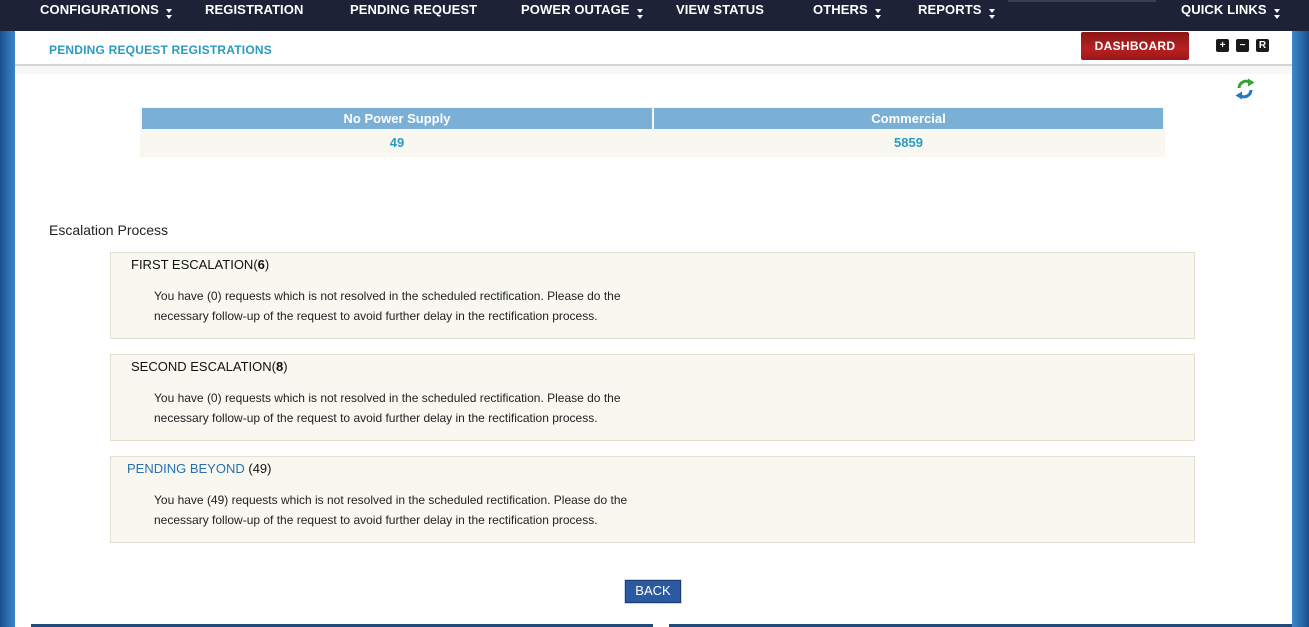 Image resolution: width=1309 pixels, height=627 pixels. Describe the element at coordinates (1224, 9) in the screenshot. I see `nav-quick-links-label: QUICK LINKS` at that location.